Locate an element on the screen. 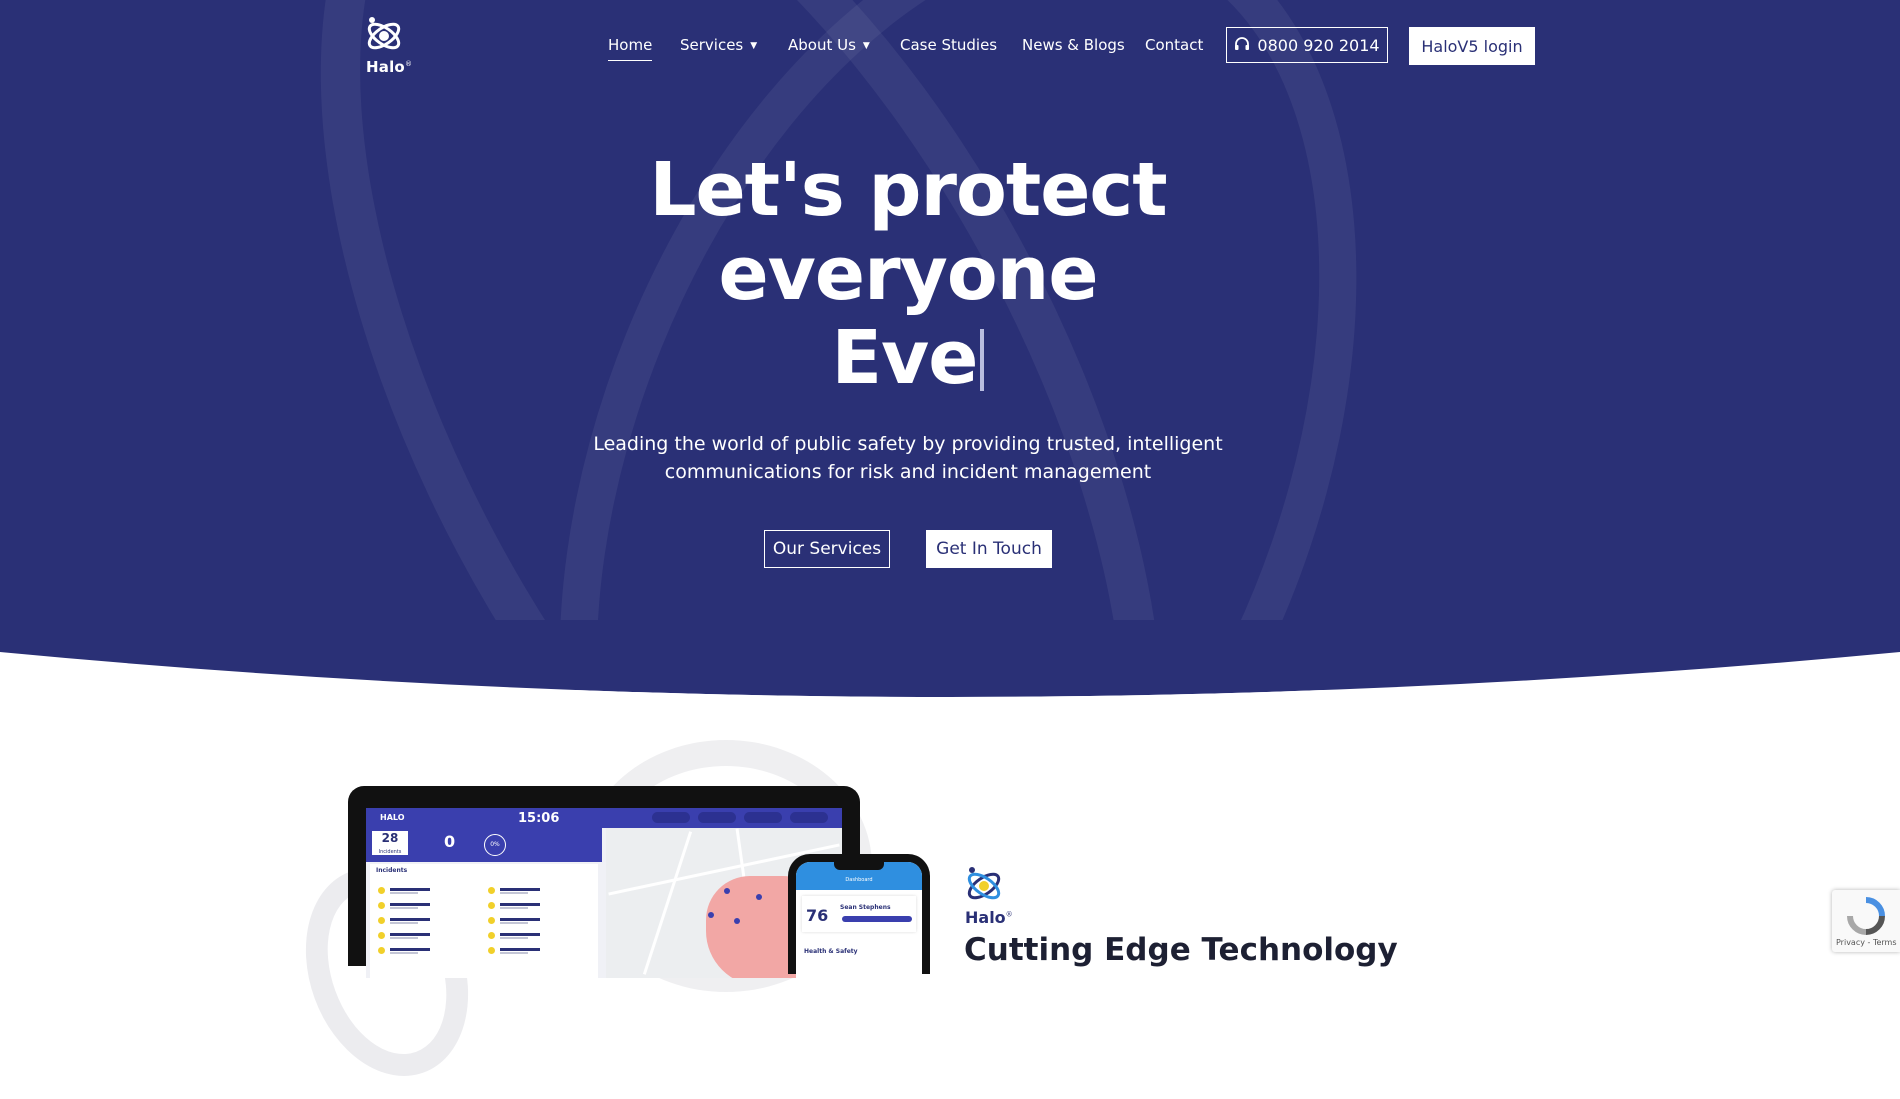 Image resolution: width=1900 pixels, height=1099 pixels. phone-notch is located at coordinates (859, 866).